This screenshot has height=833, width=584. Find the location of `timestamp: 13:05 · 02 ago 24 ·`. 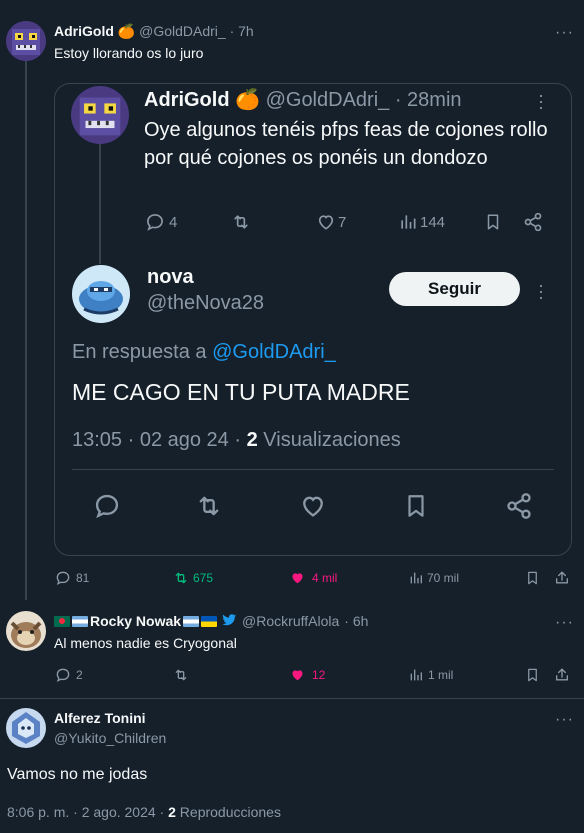

timestamp: 13:05 · 02 ago 24 · is located at coordinates (156, 440).